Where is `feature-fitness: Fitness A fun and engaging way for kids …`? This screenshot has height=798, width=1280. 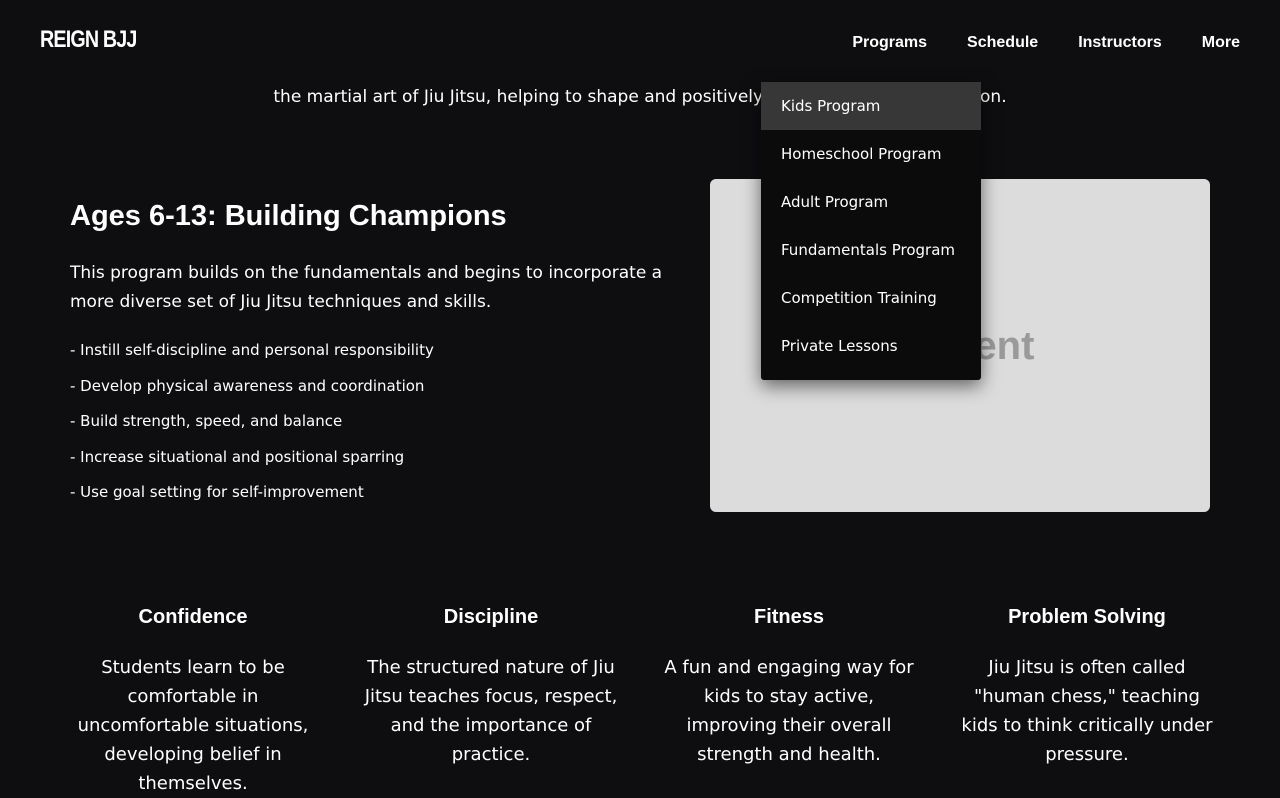 feature-fitness: Fitness A fun and engaging way for kids … is located at coordinates (789, 702).